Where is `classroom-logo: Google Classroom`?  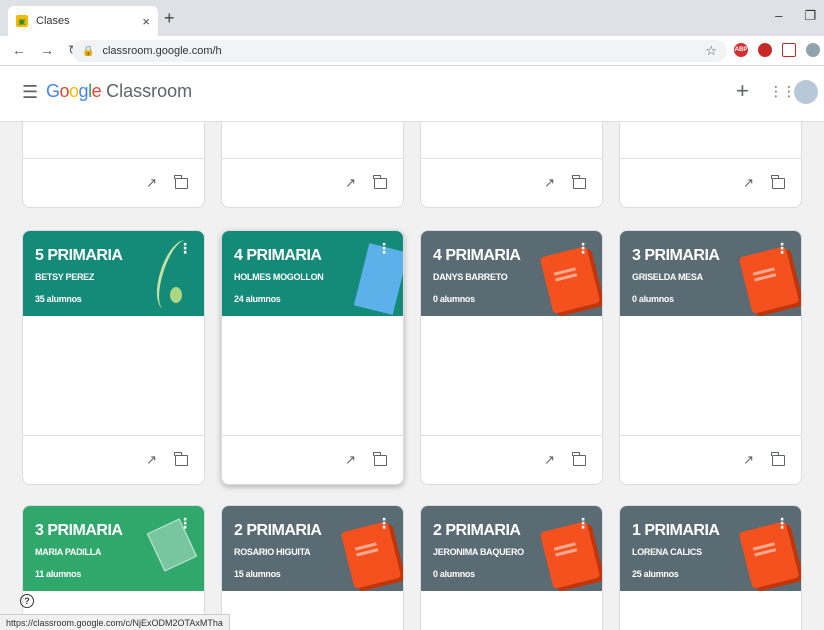 classroom-logo: Google Classroom is located at coordinates (119, 91).